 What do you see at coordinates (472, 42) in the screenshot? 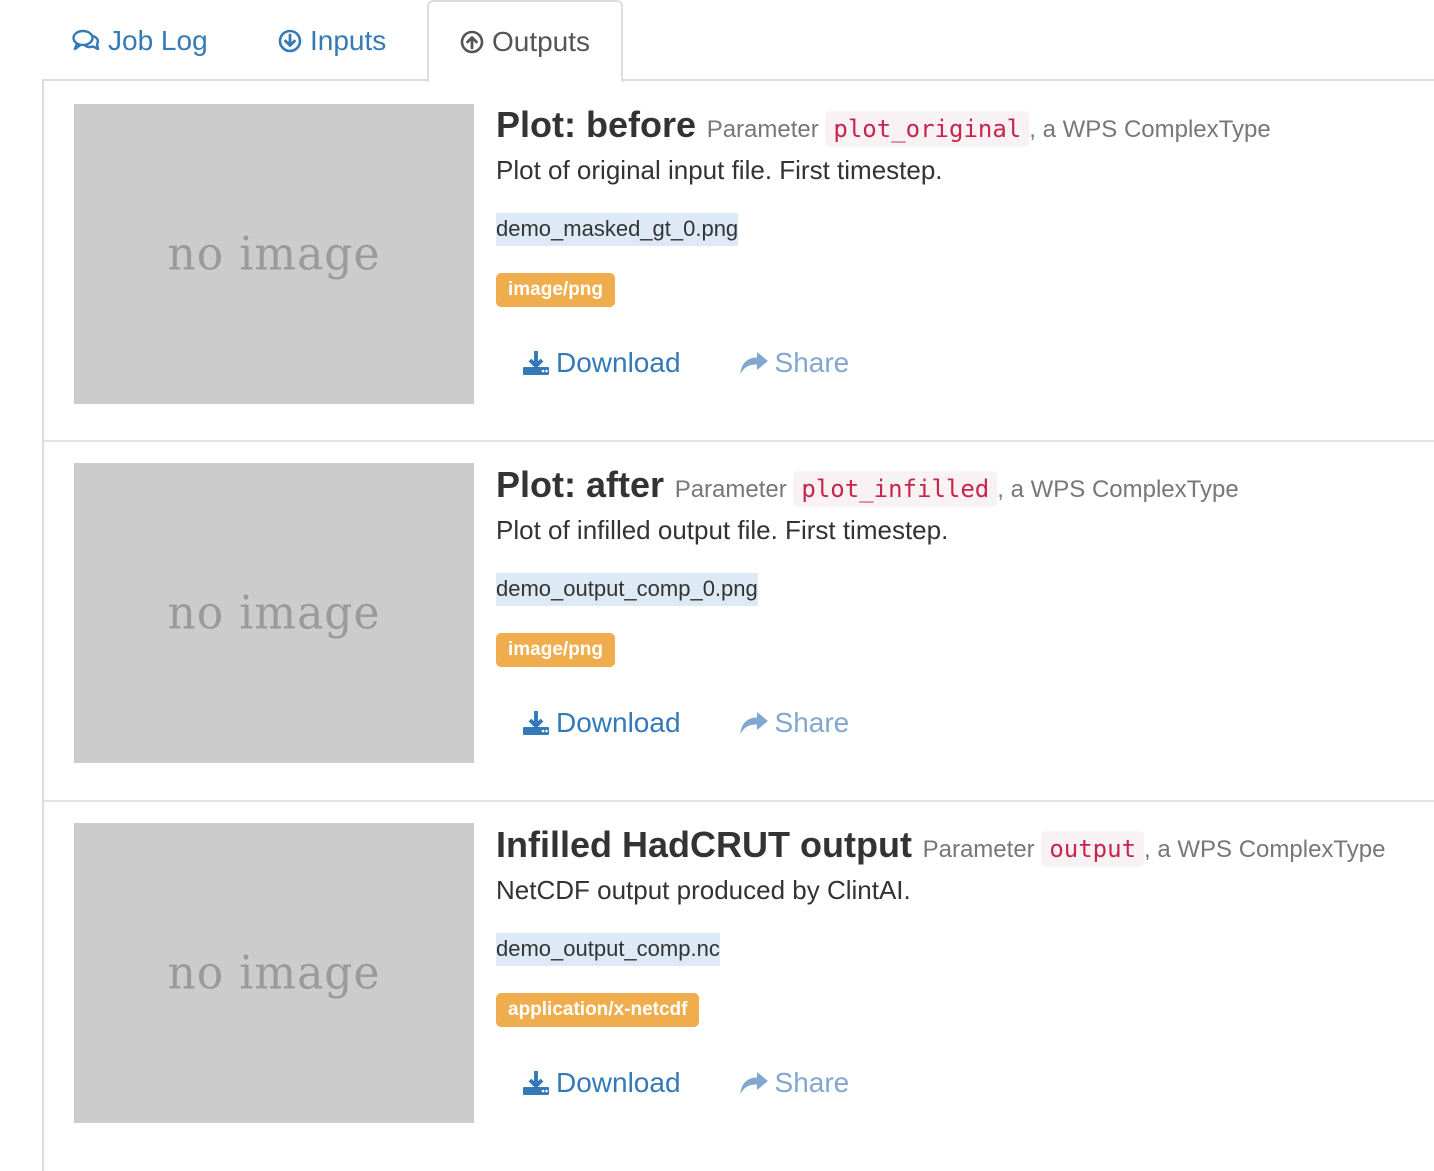
I see `arrow-circle-up-icon` at bounding box center [472, 42].